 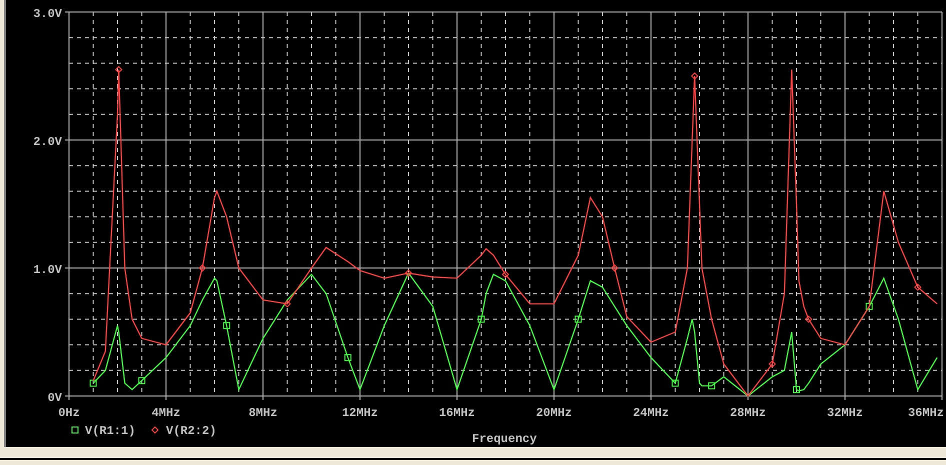 I want to click on tick-label: 36MHz, so click(x=926, y=413).